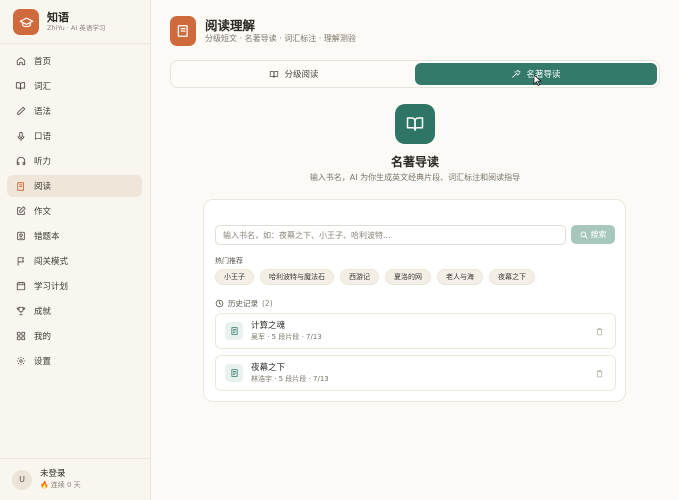 Image resolution: width=679 pixels, height=500 pixels. What do you see at coordinates (43, 362) in the screenshot?
I see `sidebar-item-label: 设置` at bounding box center [43, 362].